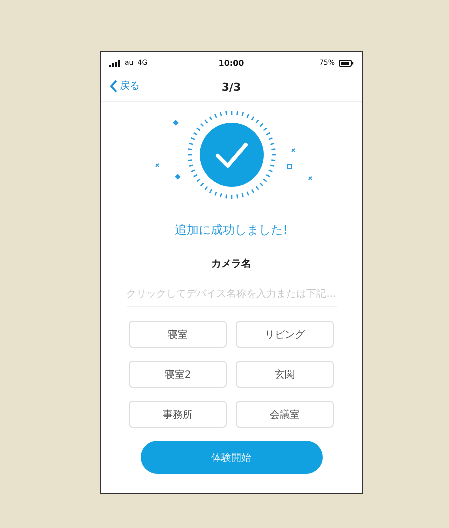 This screenshot has height=528, width=449. What do you see at coordinates (231, 230) in the screenshot?
I see `success-message: 追加に成功しました!` at bounding box center [231, 230].